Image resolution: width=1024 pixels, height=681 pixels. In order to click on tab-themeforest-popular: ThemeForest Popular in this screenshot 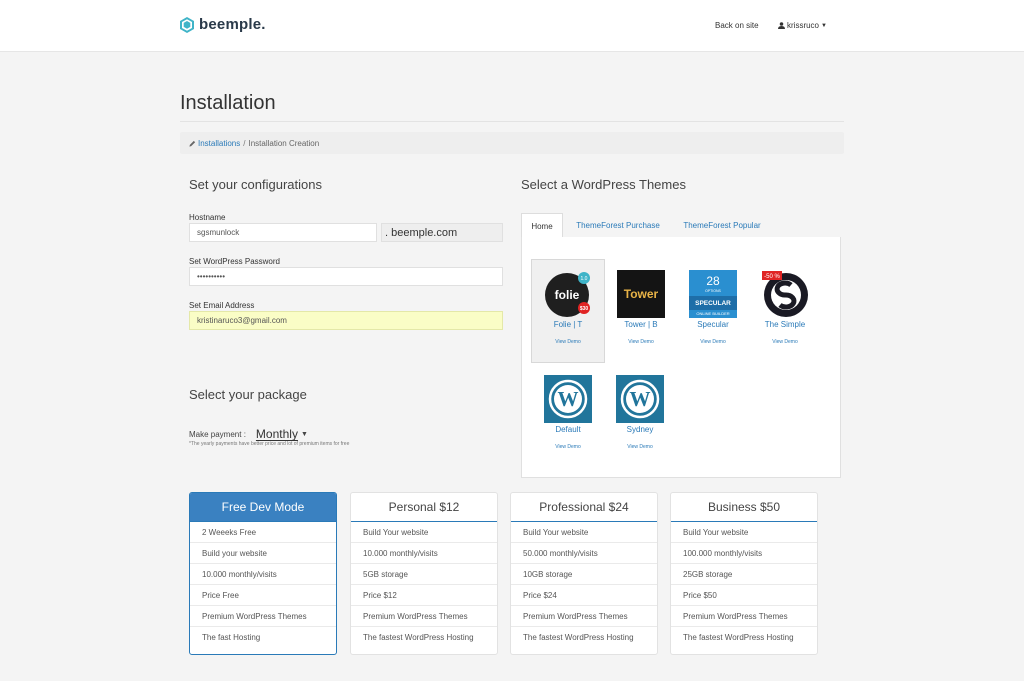, I will do `click(722, 225)`.